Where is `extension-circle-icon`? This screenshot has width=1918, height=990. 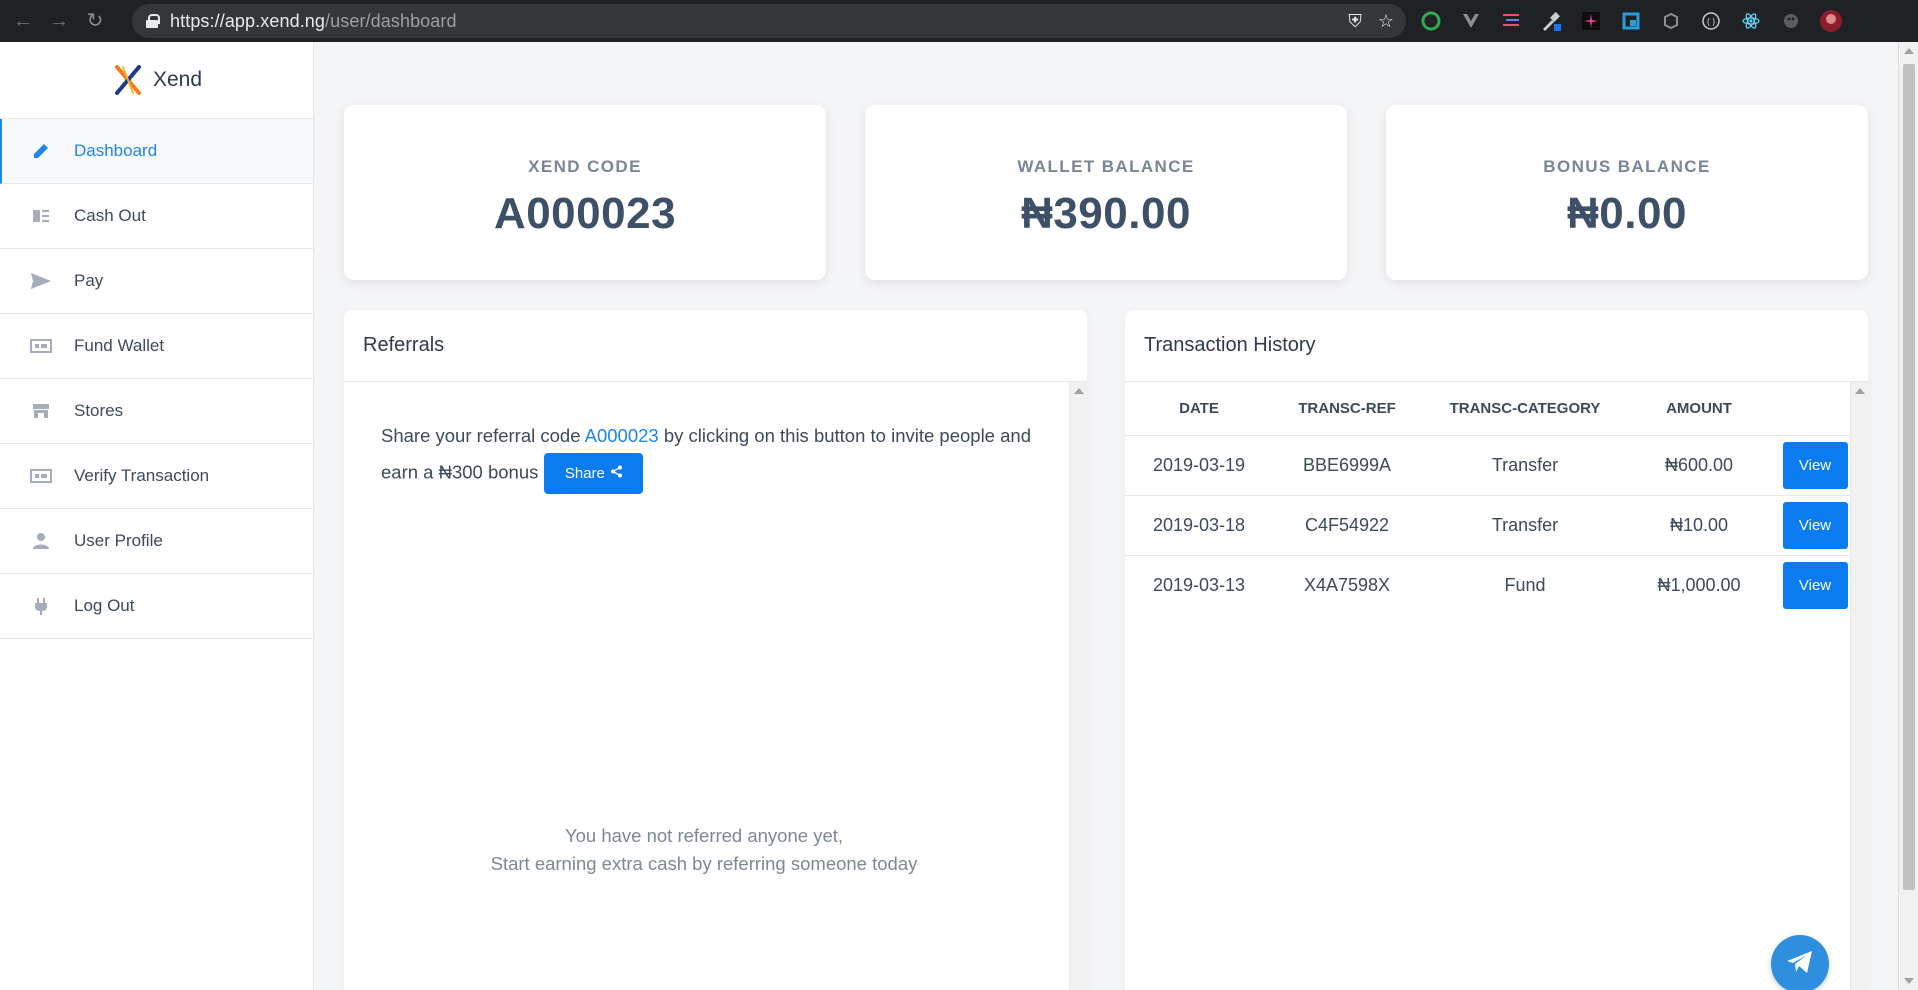 extension-circle-icon is located at coordinates (1431, 21).